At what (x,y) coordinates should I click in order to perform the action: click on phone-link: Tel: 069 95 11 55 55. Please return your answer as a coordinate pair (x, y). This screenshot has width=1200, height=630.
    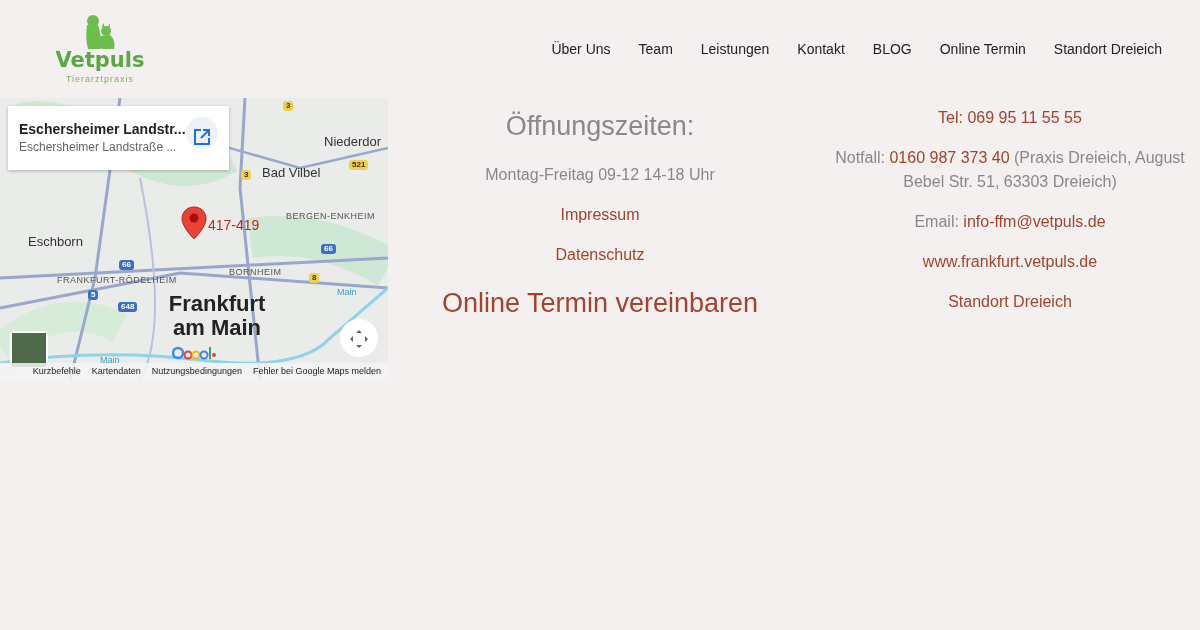
    Looking at the image, I should click on (1010, 118).